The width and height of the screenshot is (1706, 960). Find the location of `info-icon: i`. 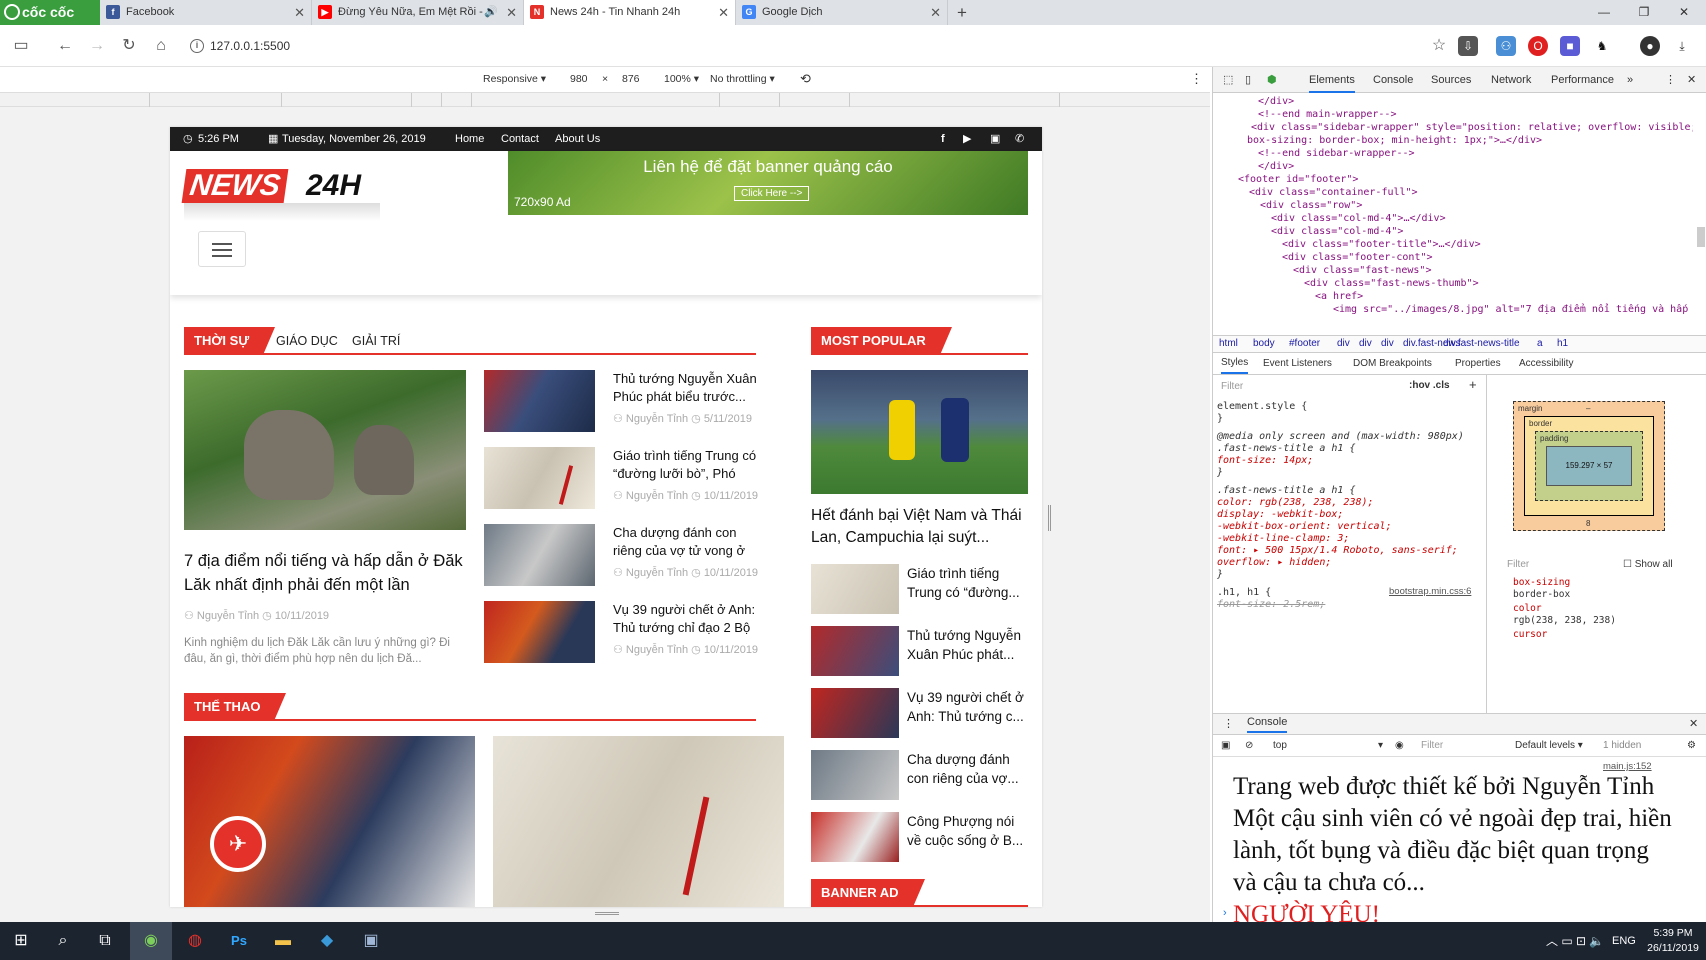

info-icon: i is located at coordinates (197, 46).